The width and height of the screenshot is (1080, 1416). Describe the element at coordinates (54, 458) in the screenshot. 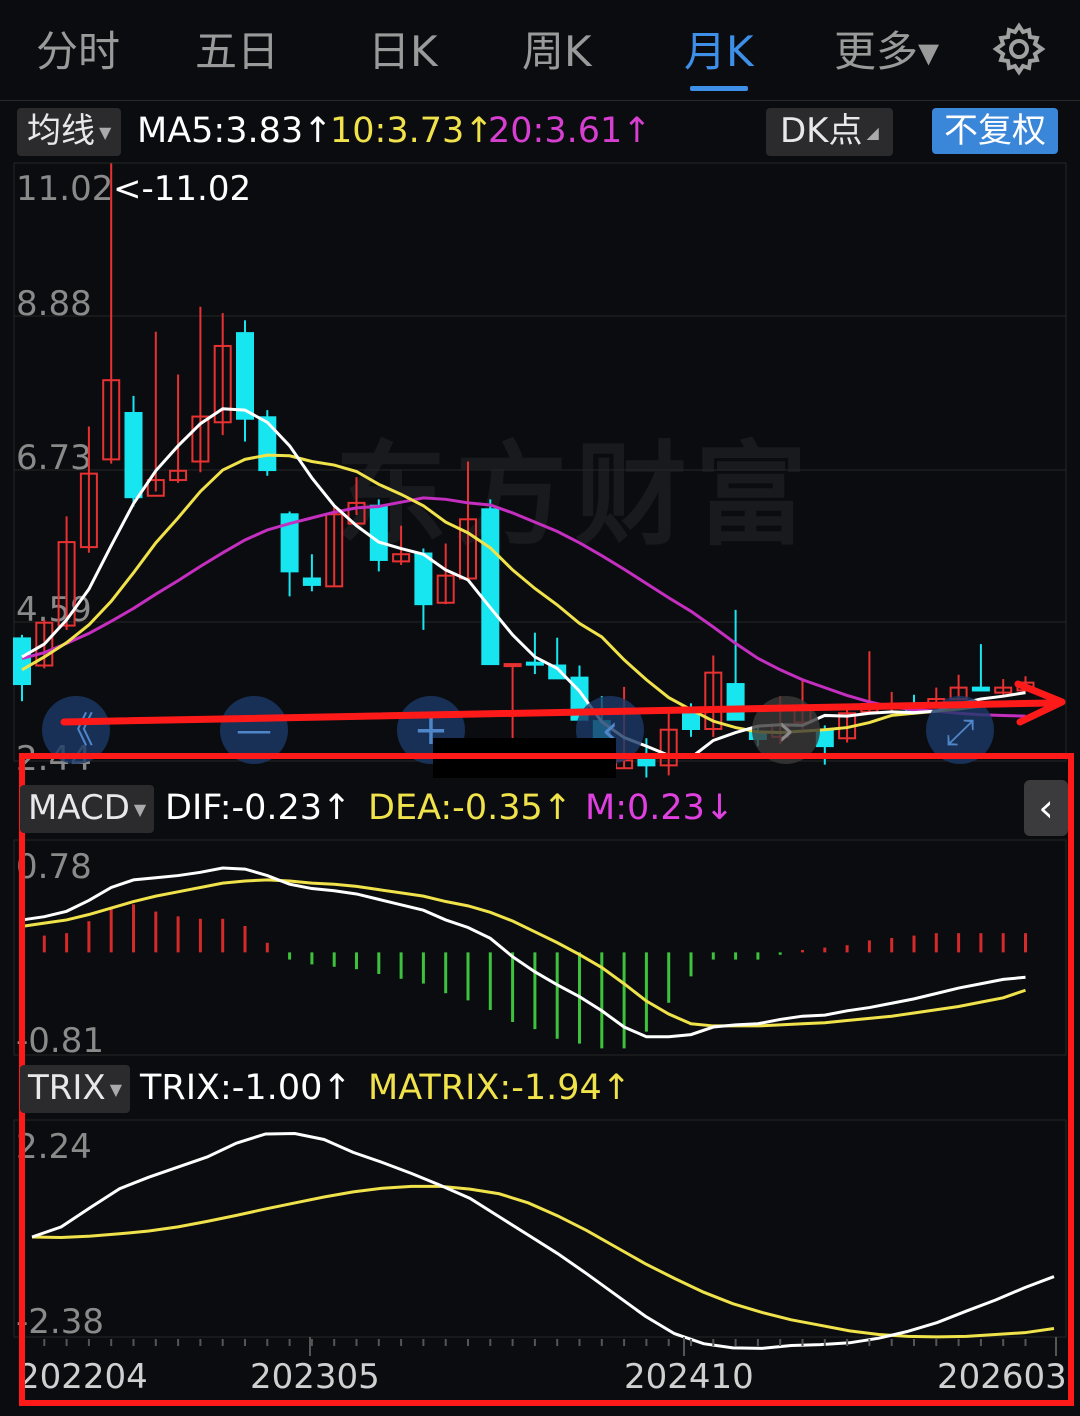

I see `kline-y-tick: 6.73` at that location.